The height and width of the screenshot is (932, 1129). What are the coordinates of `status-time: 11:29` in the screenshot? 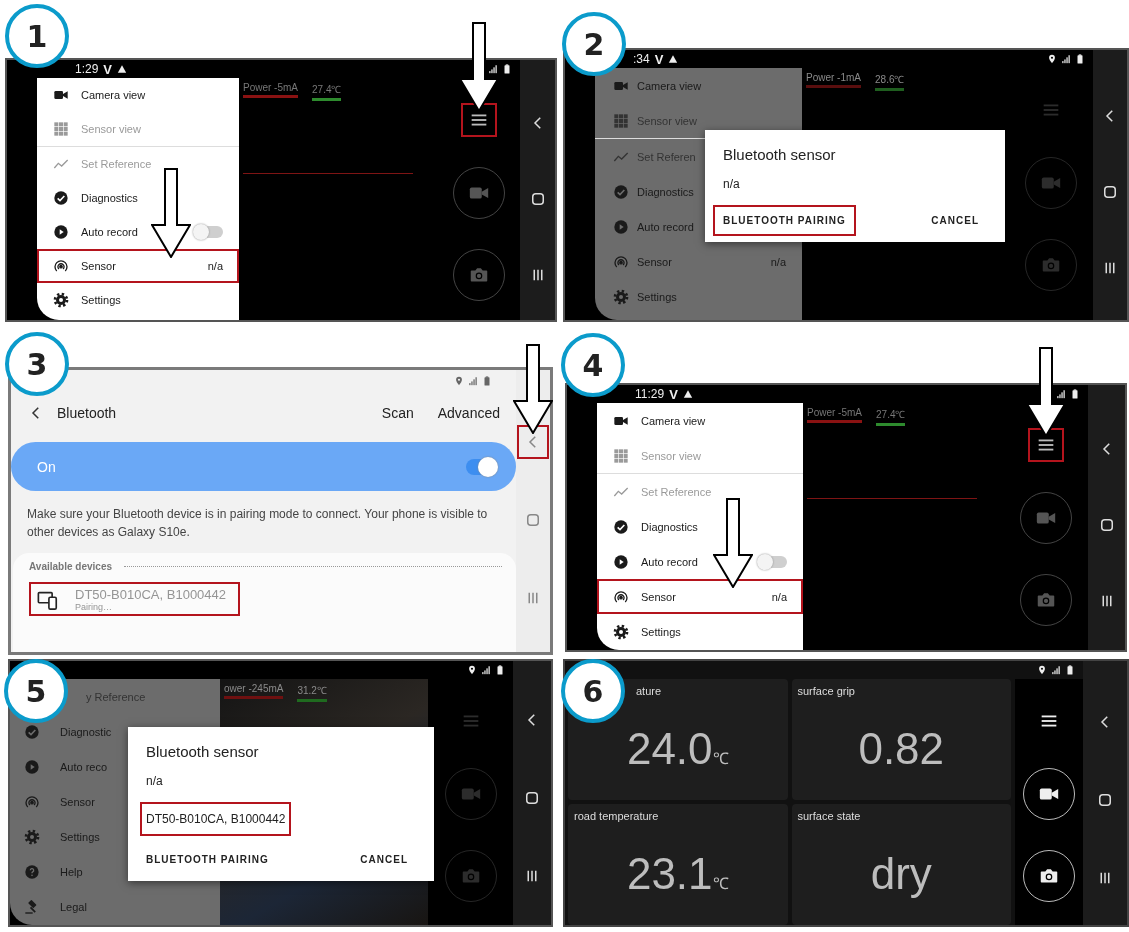 It's located at (650, 394).